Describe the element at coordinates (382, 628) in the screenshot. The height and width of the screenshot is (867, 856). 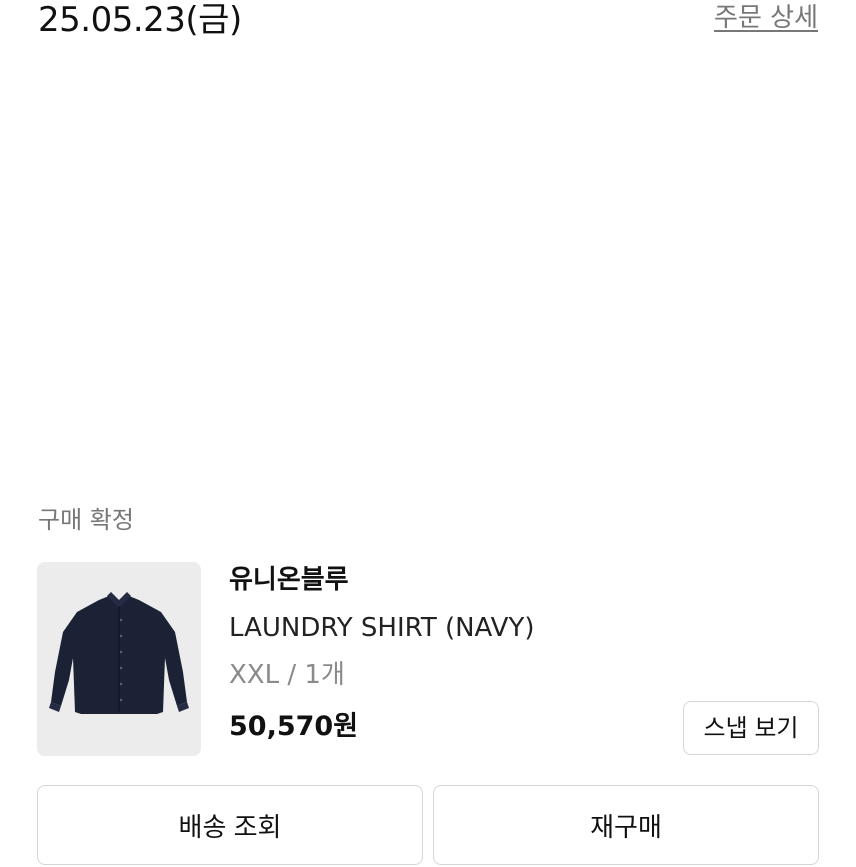
I see `product-name: LAUNDRY SHIRT (NAVY)` at that location.